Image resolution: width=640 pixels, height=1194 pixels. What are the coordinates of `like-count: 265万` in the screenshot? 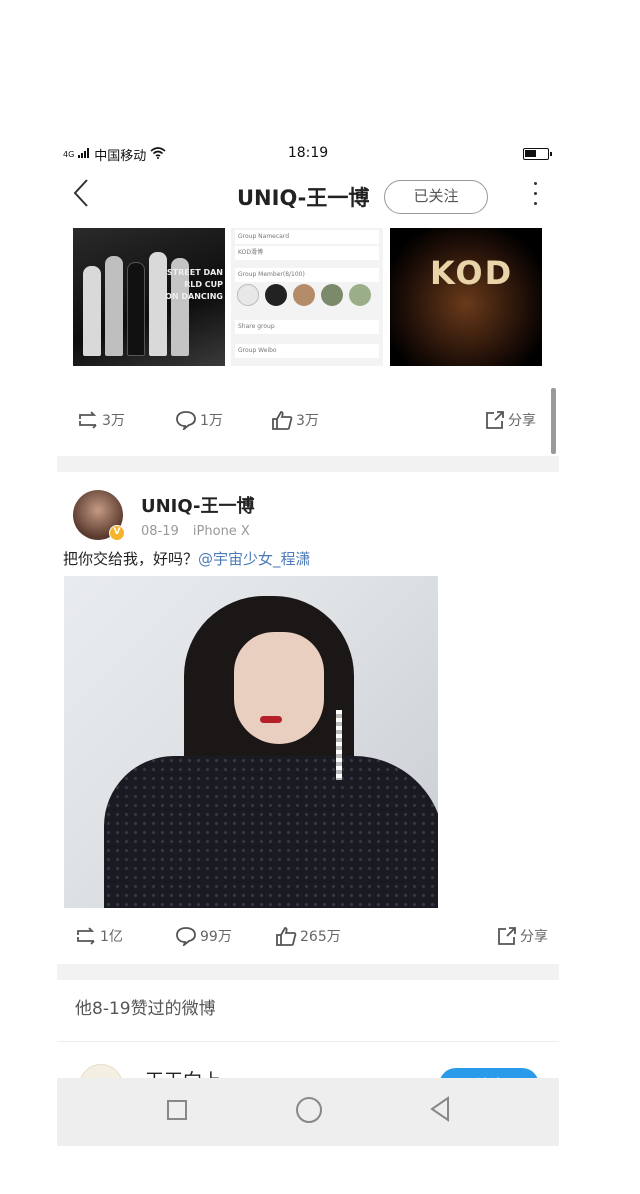 It's located at (320, 937).